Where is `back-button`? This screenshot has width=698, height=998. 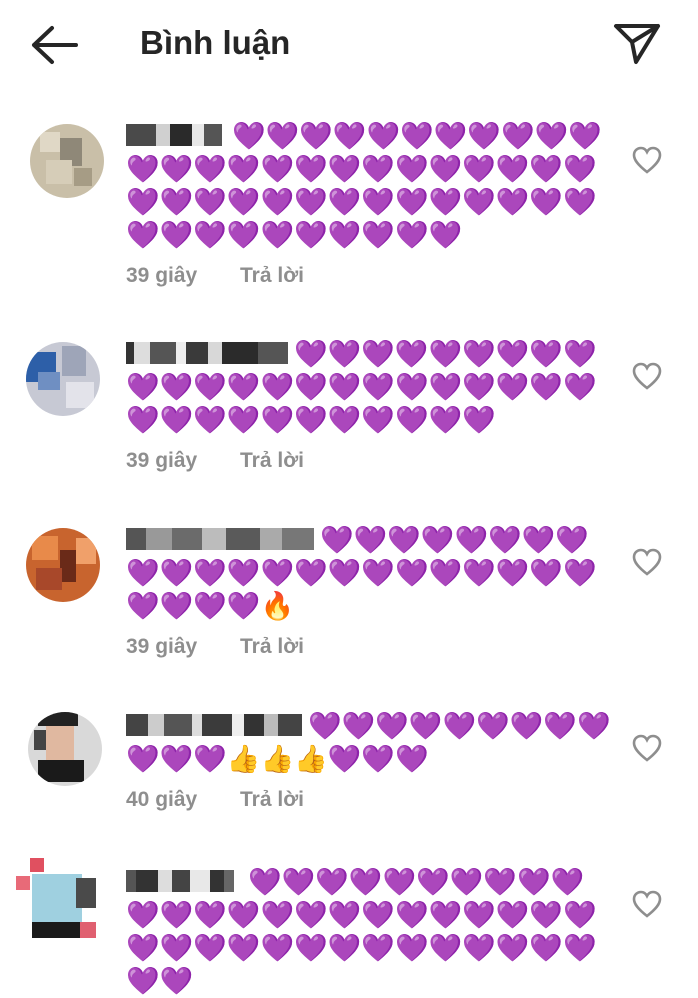 back-button is located at coordinates (54, 45).